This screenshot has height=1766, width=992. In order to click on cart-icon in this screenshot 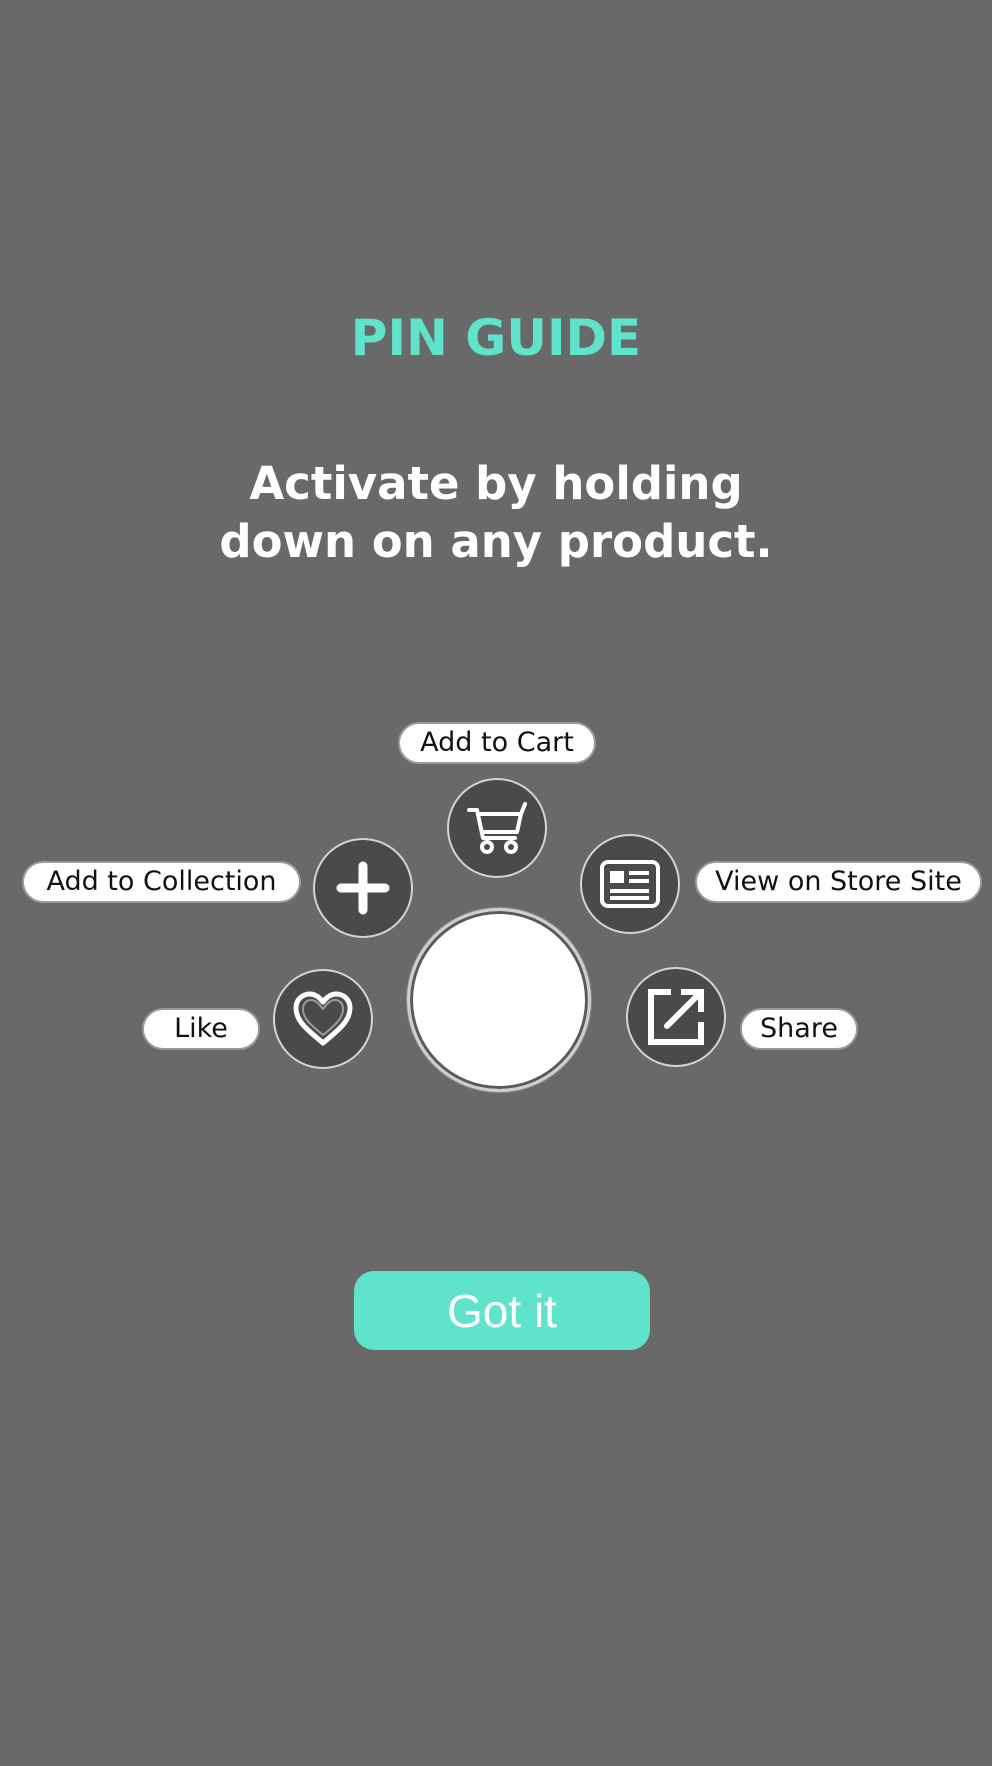, I will do `click(497, 828)`.